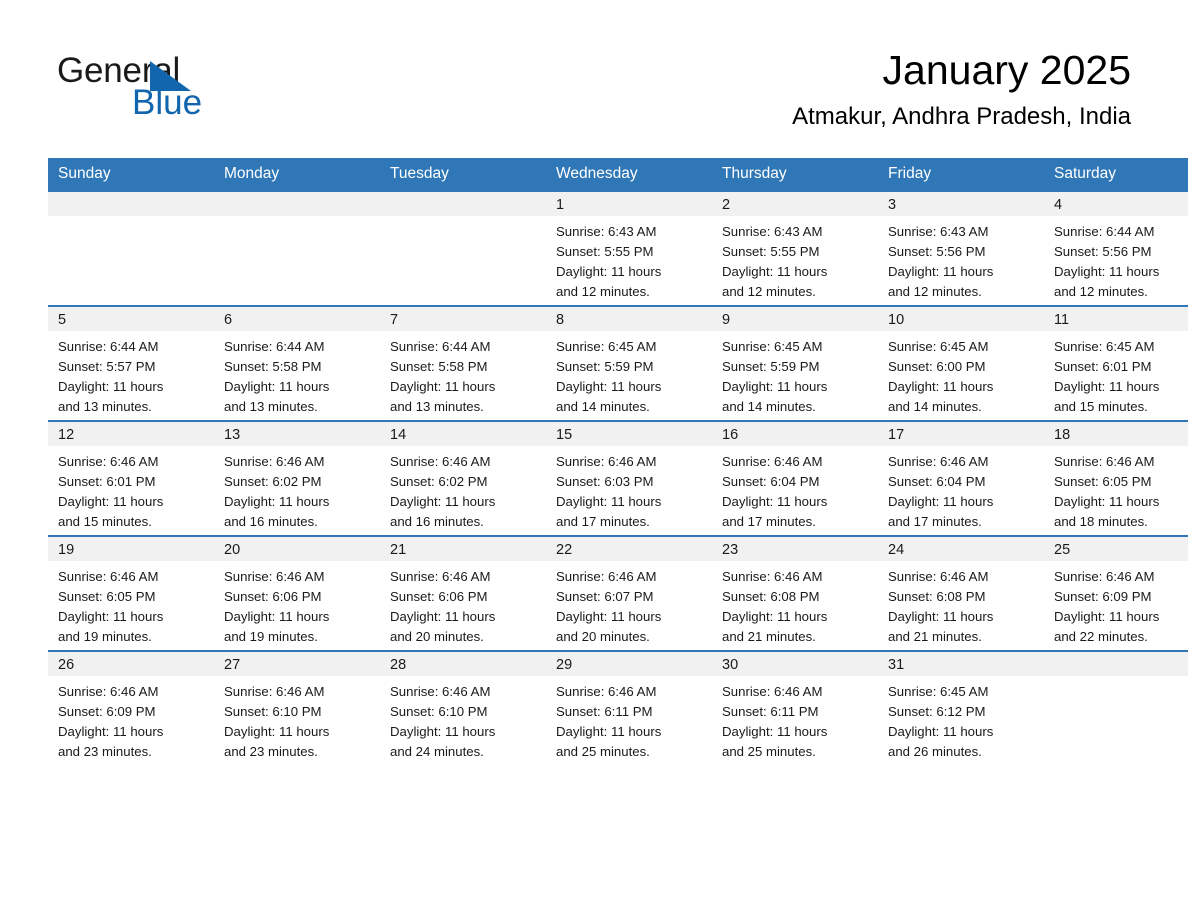  I want to click on detail-line-sunset: Sunset: 6:05 PM, so click(107, 596).